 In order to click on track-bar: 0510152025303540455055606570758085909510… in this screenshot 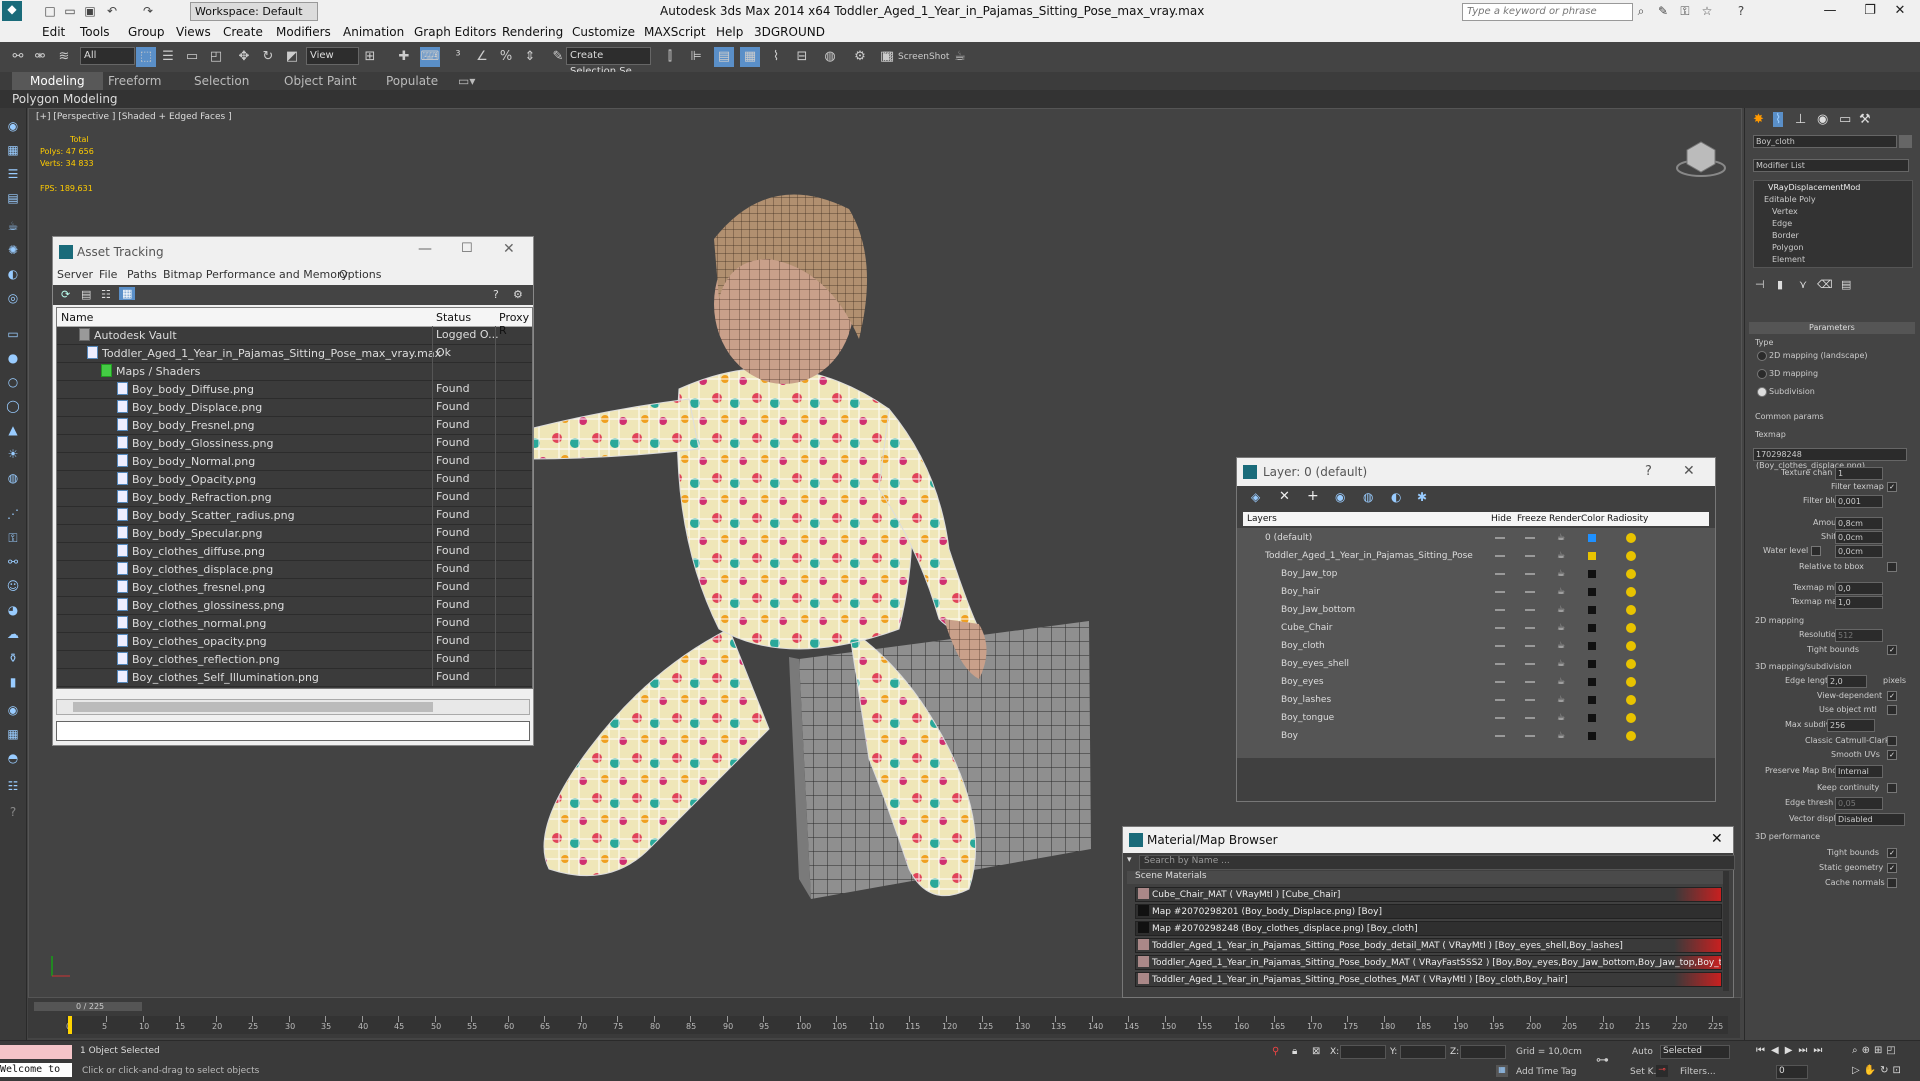, I will do `click(897, 1025)`.